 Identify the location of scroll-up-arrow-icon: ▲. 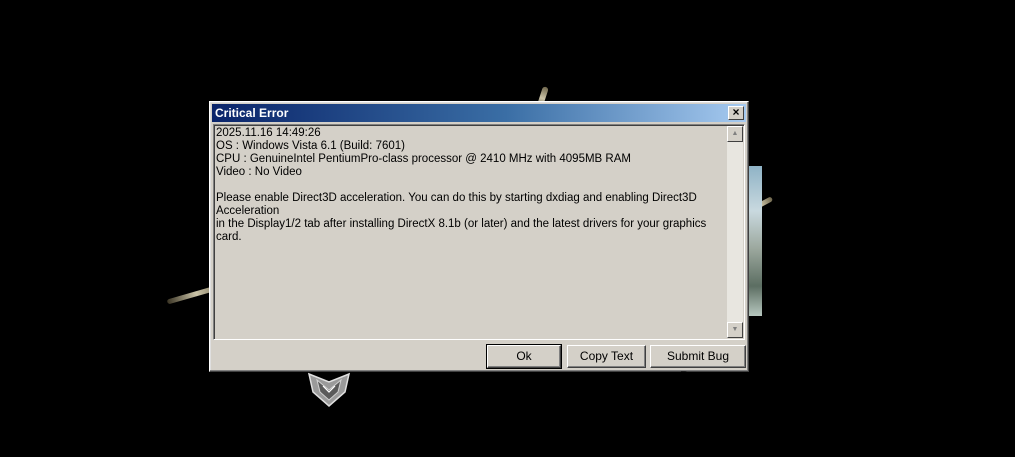
(735, 133).